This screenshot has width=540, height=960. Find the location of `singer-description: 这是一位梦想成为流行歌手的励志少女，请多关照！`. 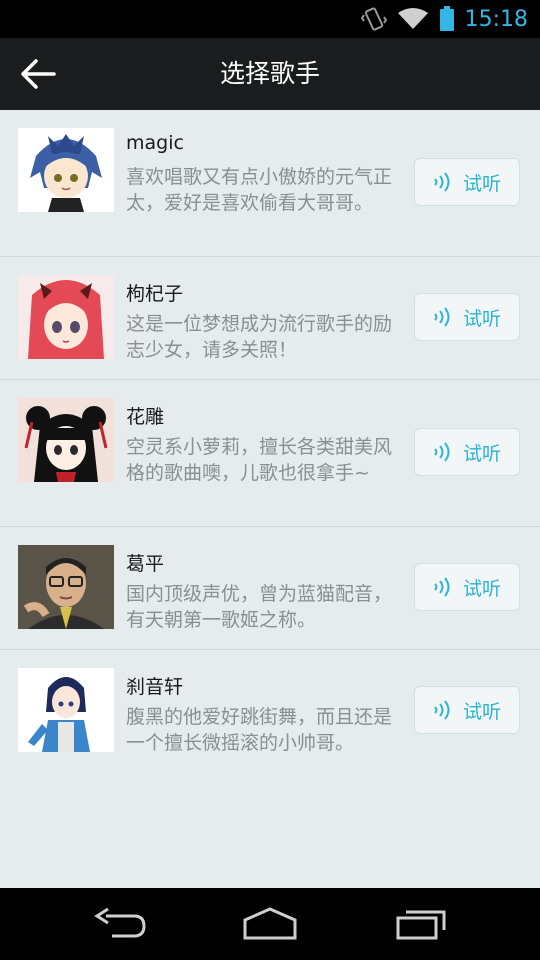

singer-description: 这是一位梦想成为流行歌手的励志少女，请多关照！ is located at coordinates (259, 337).